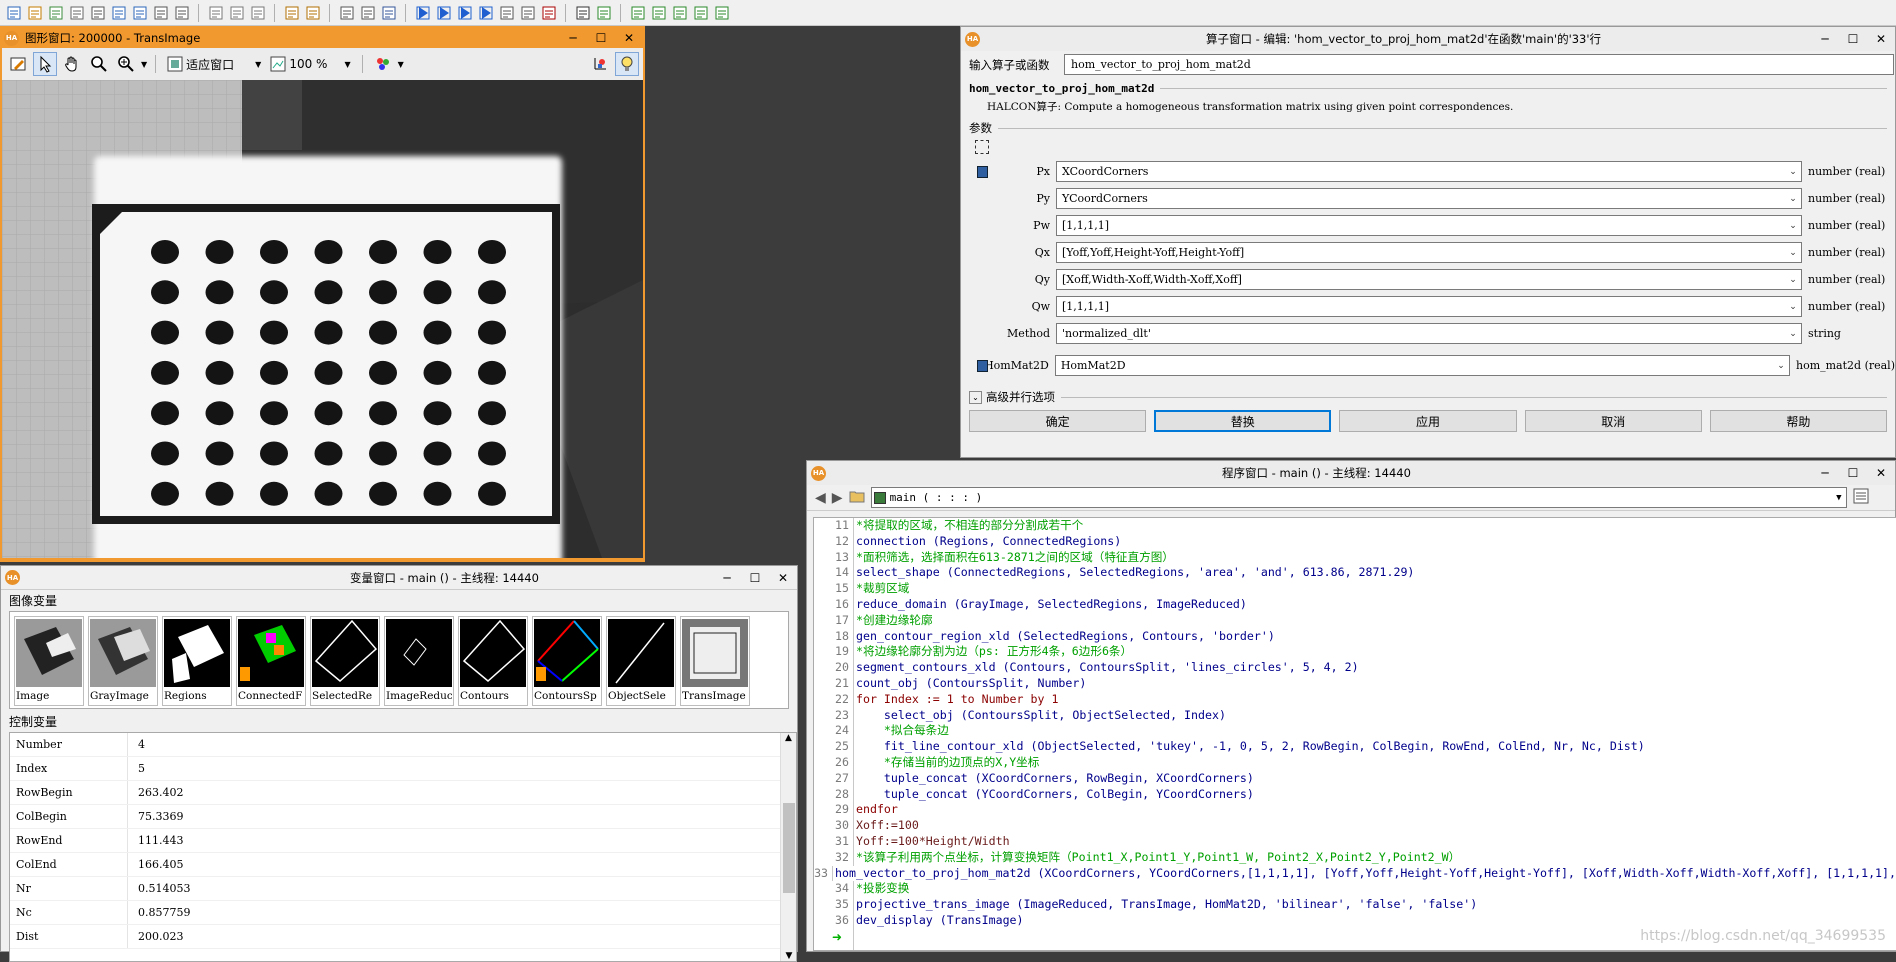 The height and width of the screenshot is (962, 1896). I want to click on control-variable-row: RowEnd 111.443, so click(403, 841).